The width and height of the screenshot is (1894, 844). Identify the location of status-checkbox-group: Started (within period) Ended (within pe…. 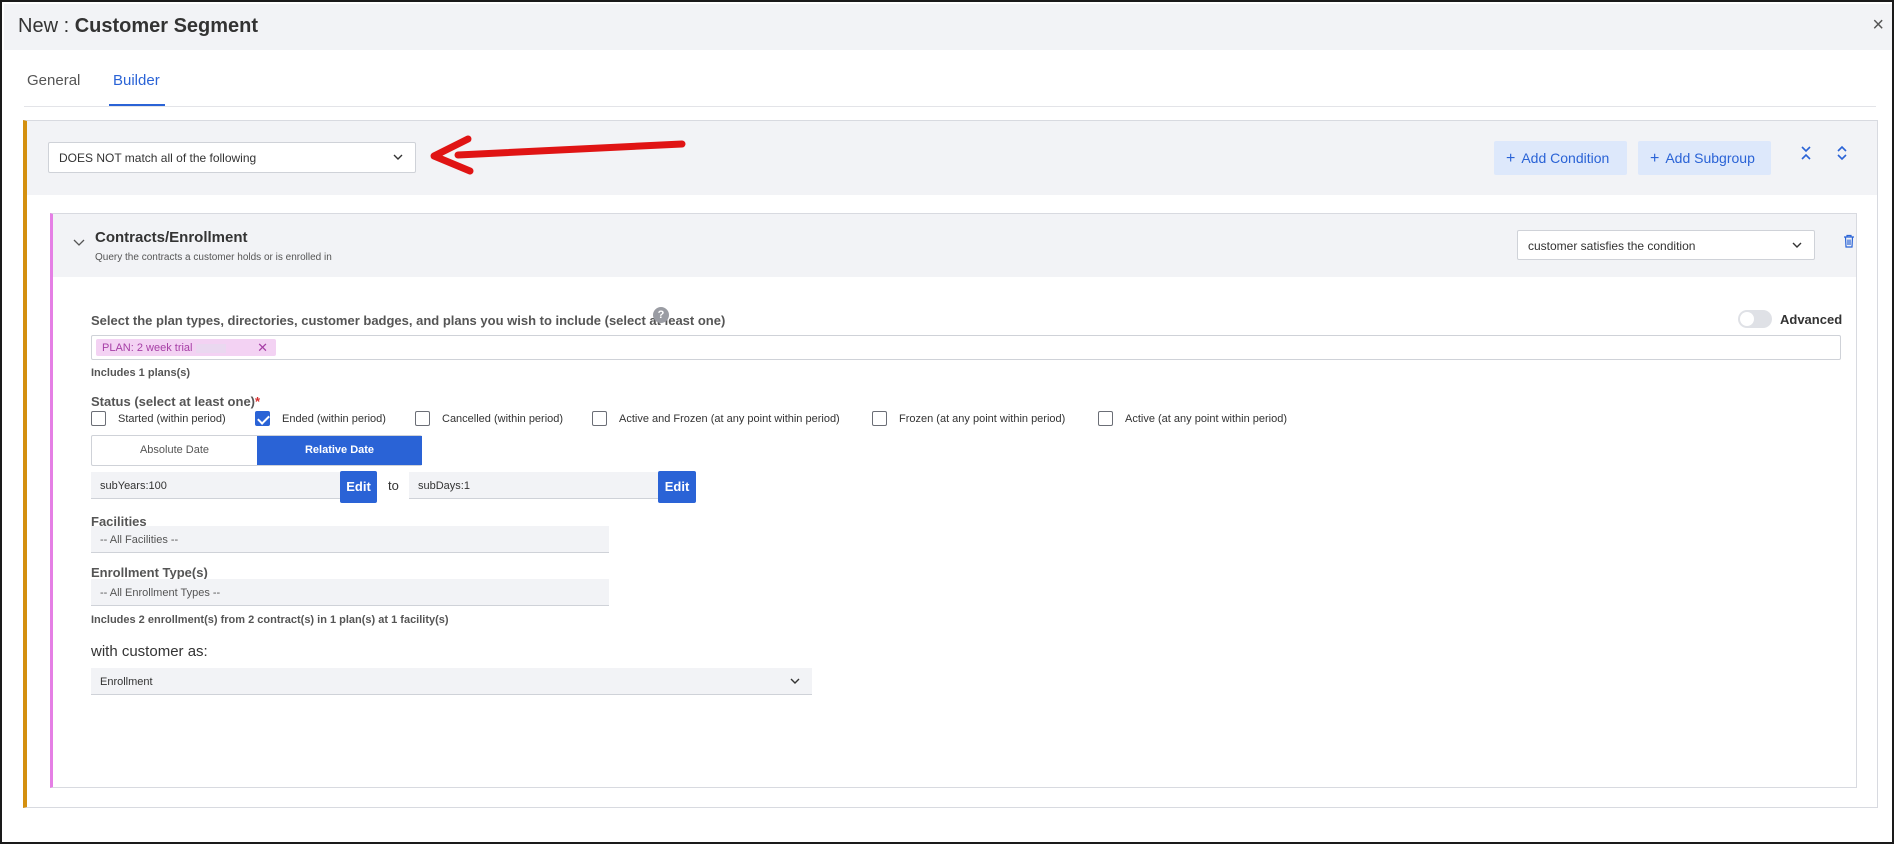
(791, 421).